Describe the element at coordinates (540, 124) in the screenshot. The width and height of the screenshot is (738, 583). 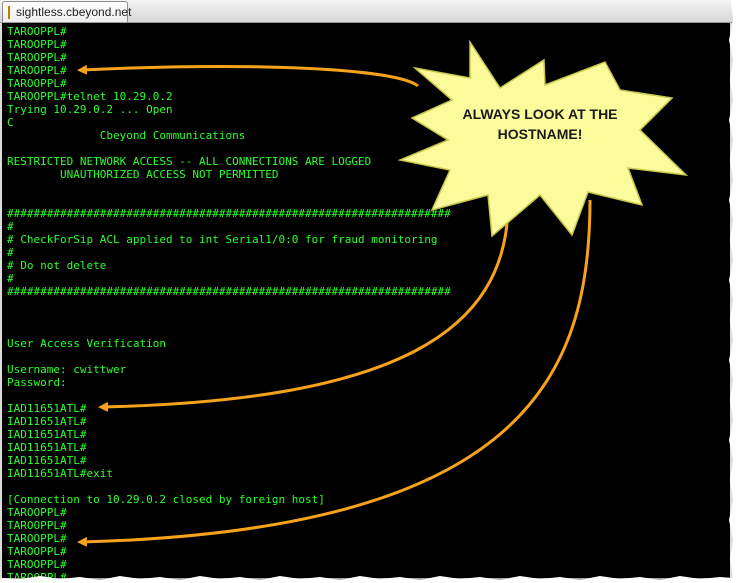
I see `callout-text: ALWAYS LOOK AT THE HOSTNAME!` at that location.